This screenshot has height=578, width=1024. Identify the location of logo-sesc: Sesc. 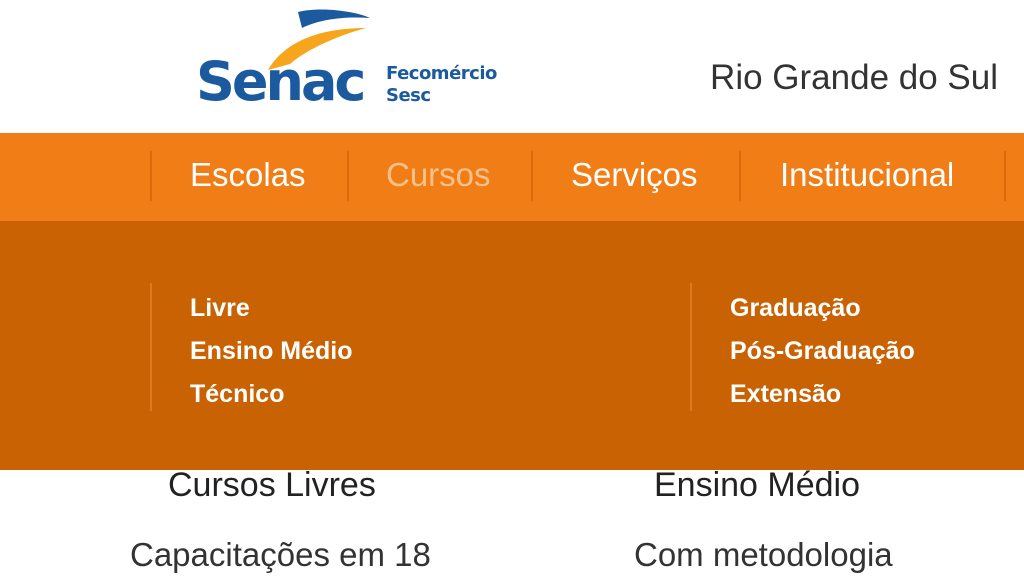
(408, 95).